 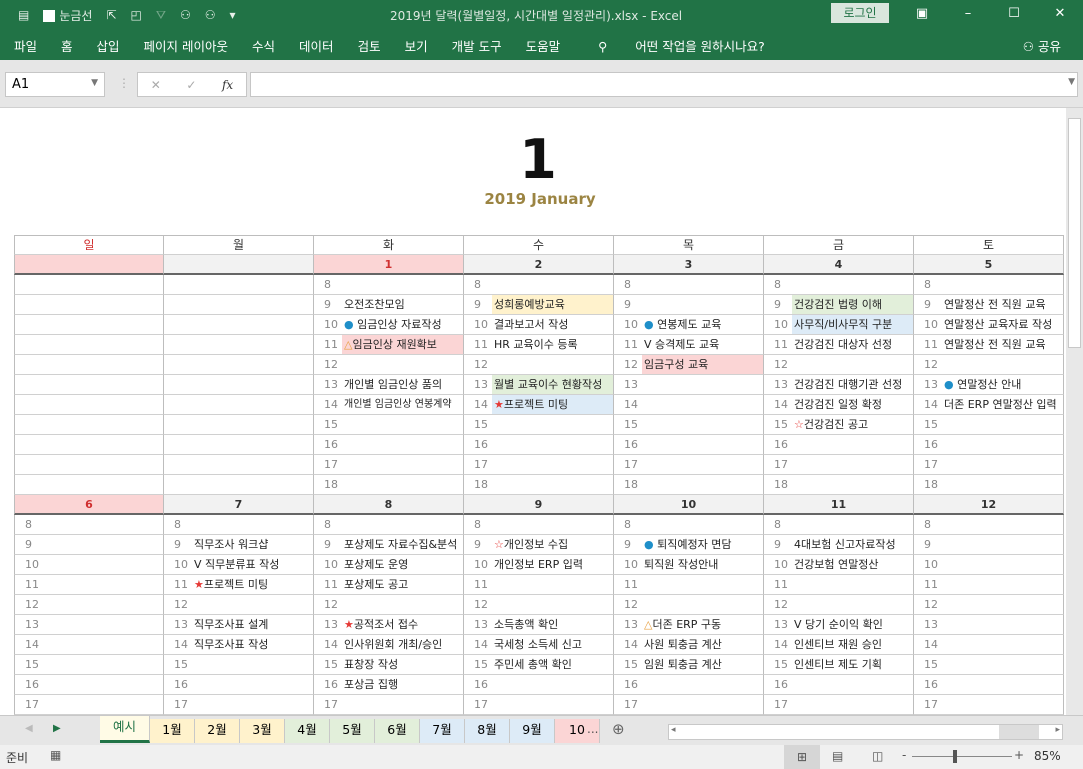 What do you see at coordinates (703, 345) in the screenshot?
I see `schedule-cell: V 승격제도 교육` at bounding box center [703, 345].